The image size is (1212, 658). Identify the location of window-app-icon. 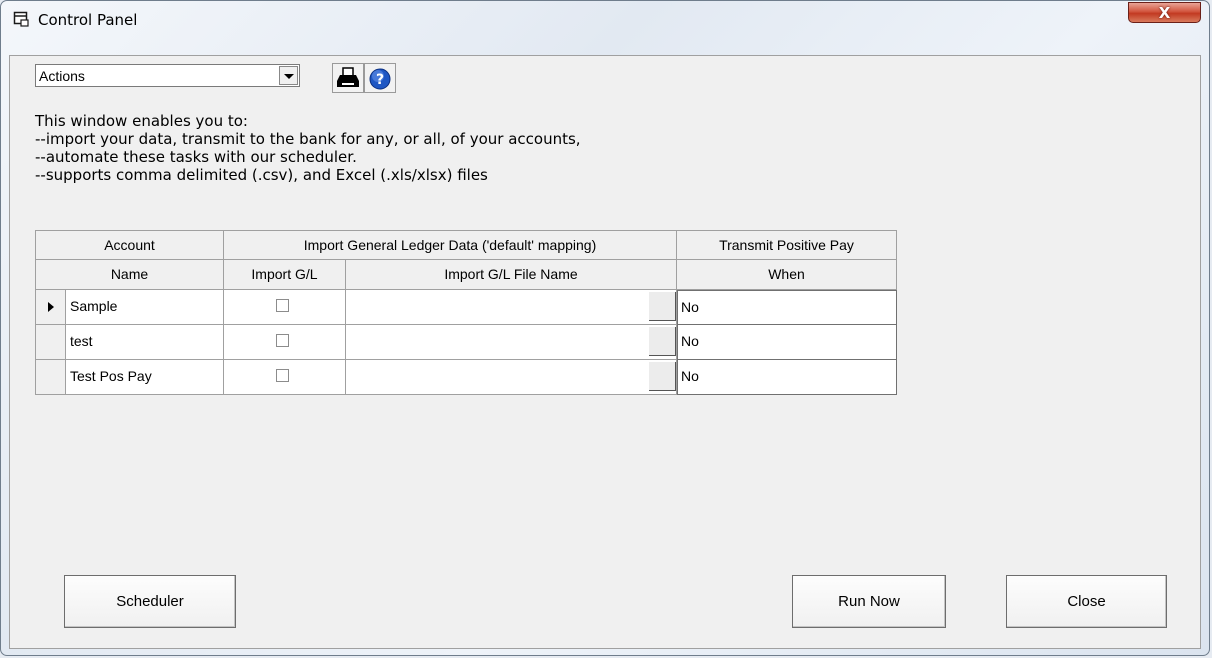
(21, 19).